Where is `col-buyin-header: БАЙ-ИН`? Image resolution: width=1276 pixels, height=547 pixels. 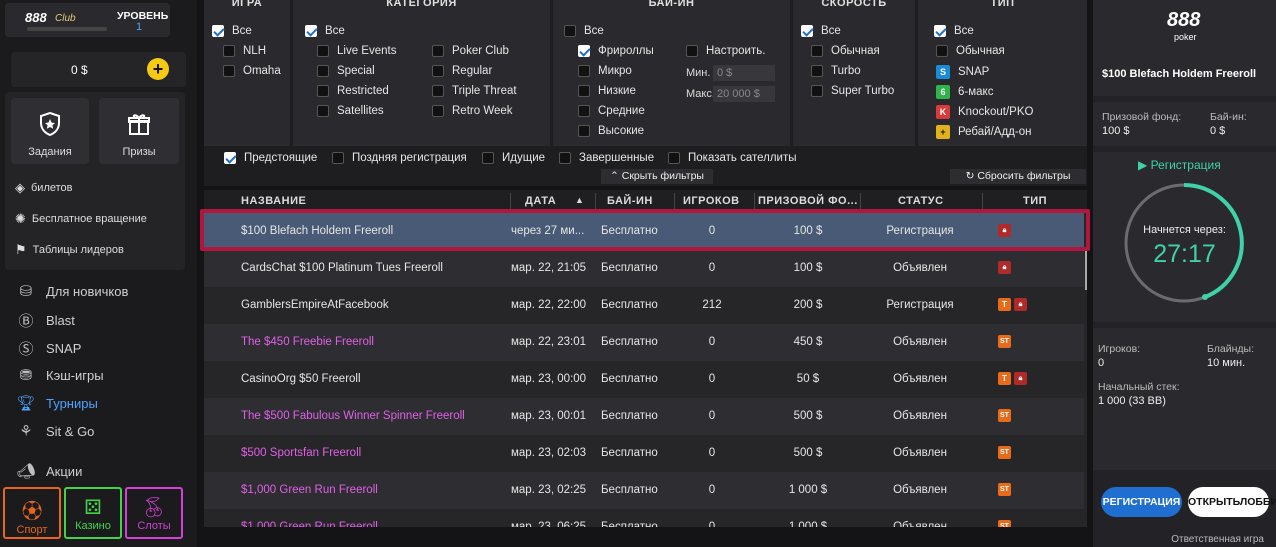
col-buyin-header: БАЙ-ИН is located at coordinates (630, 201).